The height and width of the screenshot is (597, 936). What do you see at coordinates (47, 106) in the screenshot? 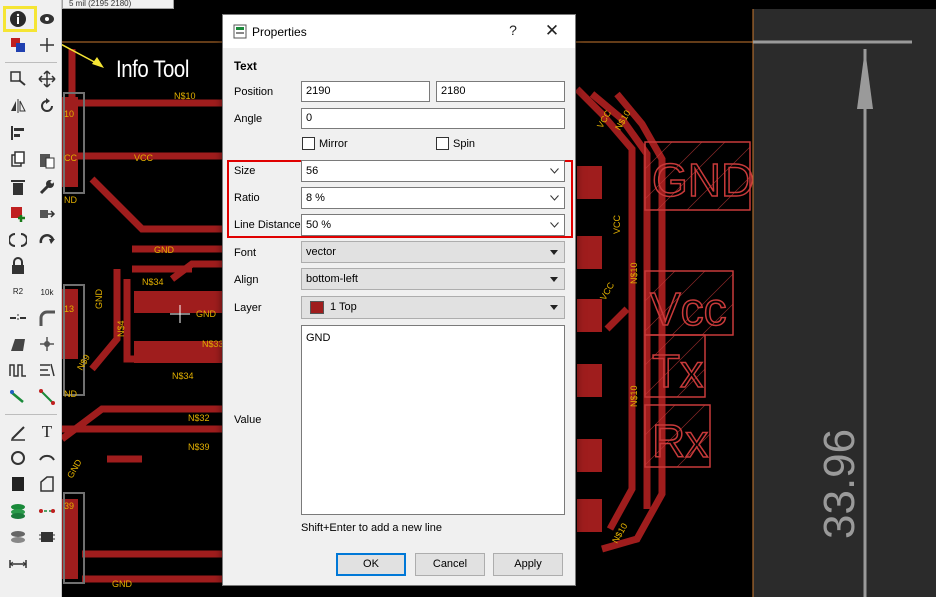
I see `rotate-icon` at bounding box center [47, 106].